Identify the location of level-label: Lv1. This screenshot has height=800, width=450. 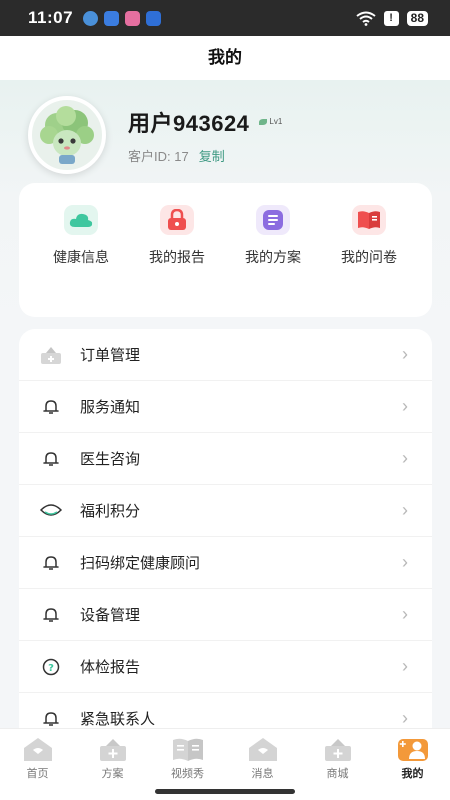
(276, 121).